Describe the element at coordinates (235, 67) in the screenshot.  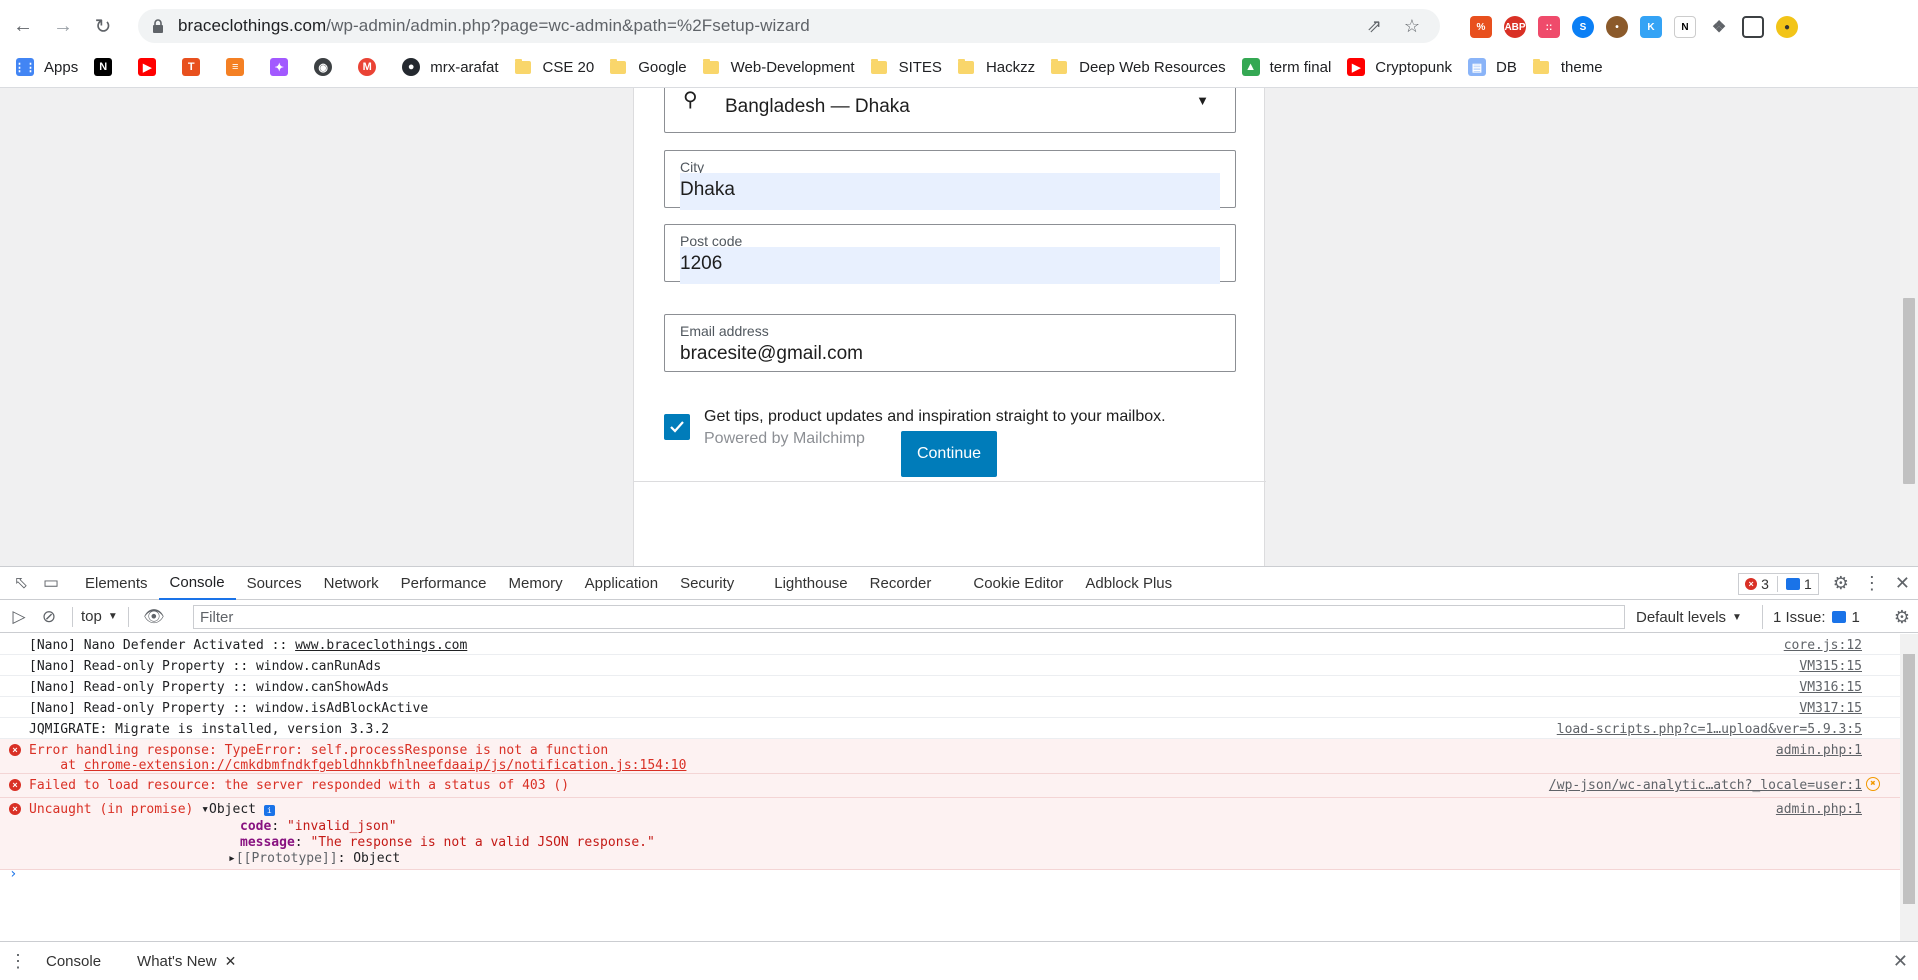
I see `stack-icon: ≡` at that location.